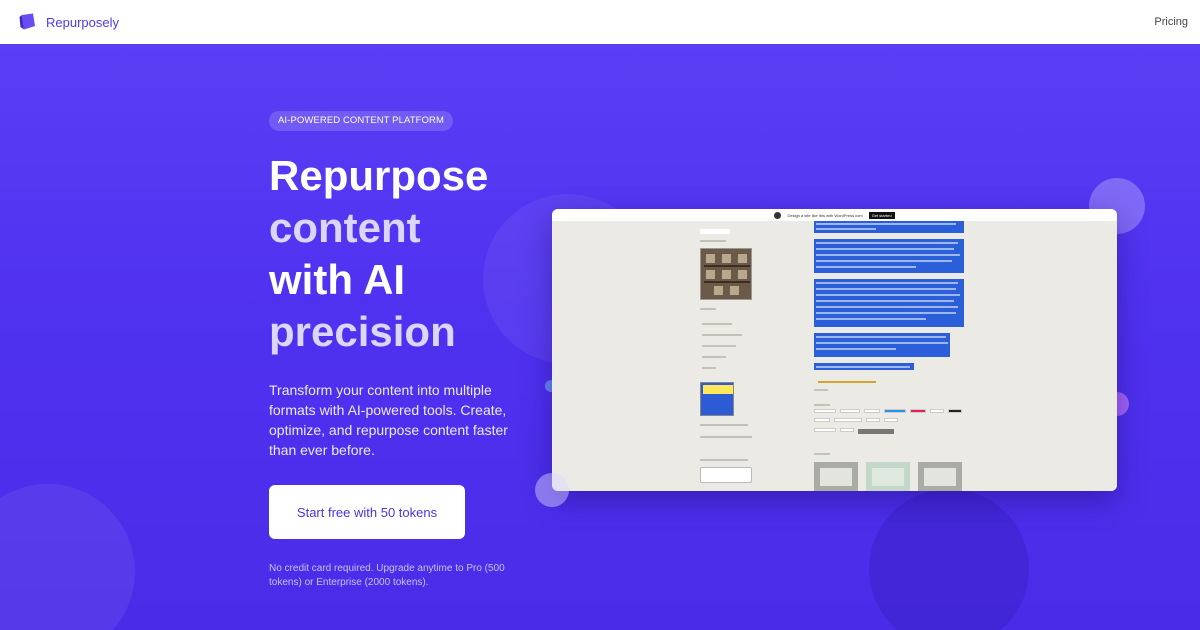 The width and height of the screenshot is (1200, 630). Describe the element at coordinates (715, 231) in the screenshot. I see `preview-search-field` at that location.